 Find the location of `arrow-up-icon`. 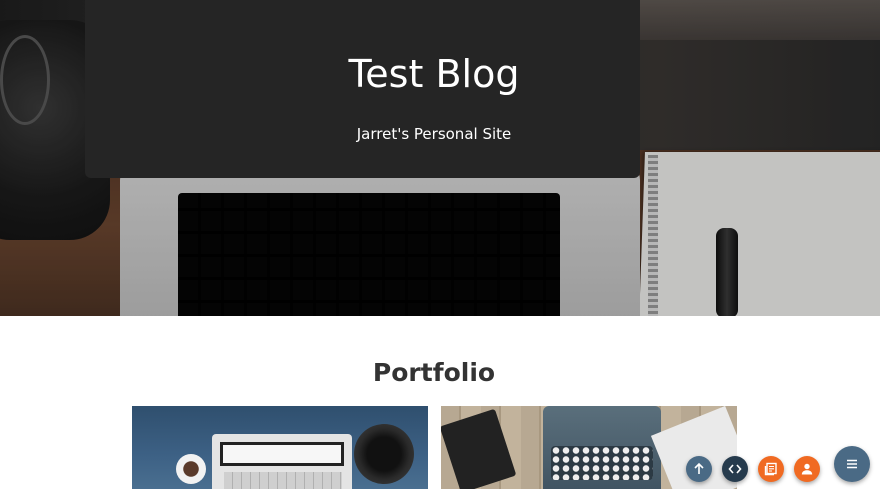

arrow-up-icon is located at coordinates (699, 468).